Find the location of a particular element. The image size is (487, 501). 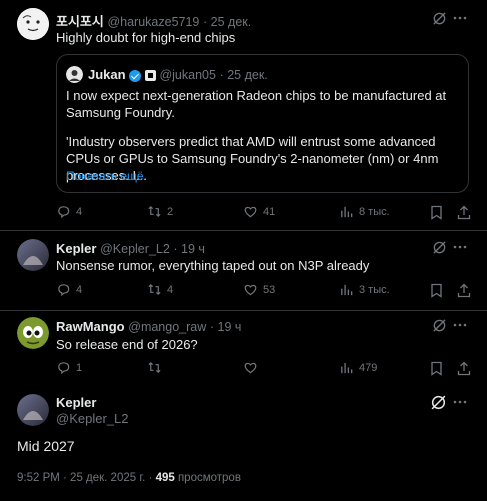

quote-display-name: Jukan is located at coordinates (107, 74).